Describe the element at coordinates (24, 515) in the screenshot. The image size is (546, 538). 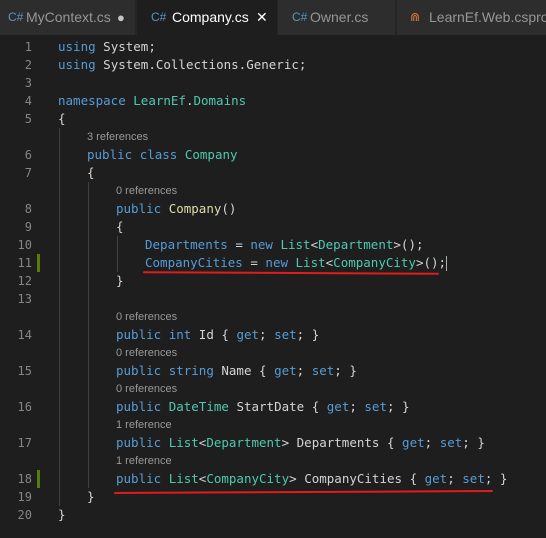
I see `line-number: 20` at that location.